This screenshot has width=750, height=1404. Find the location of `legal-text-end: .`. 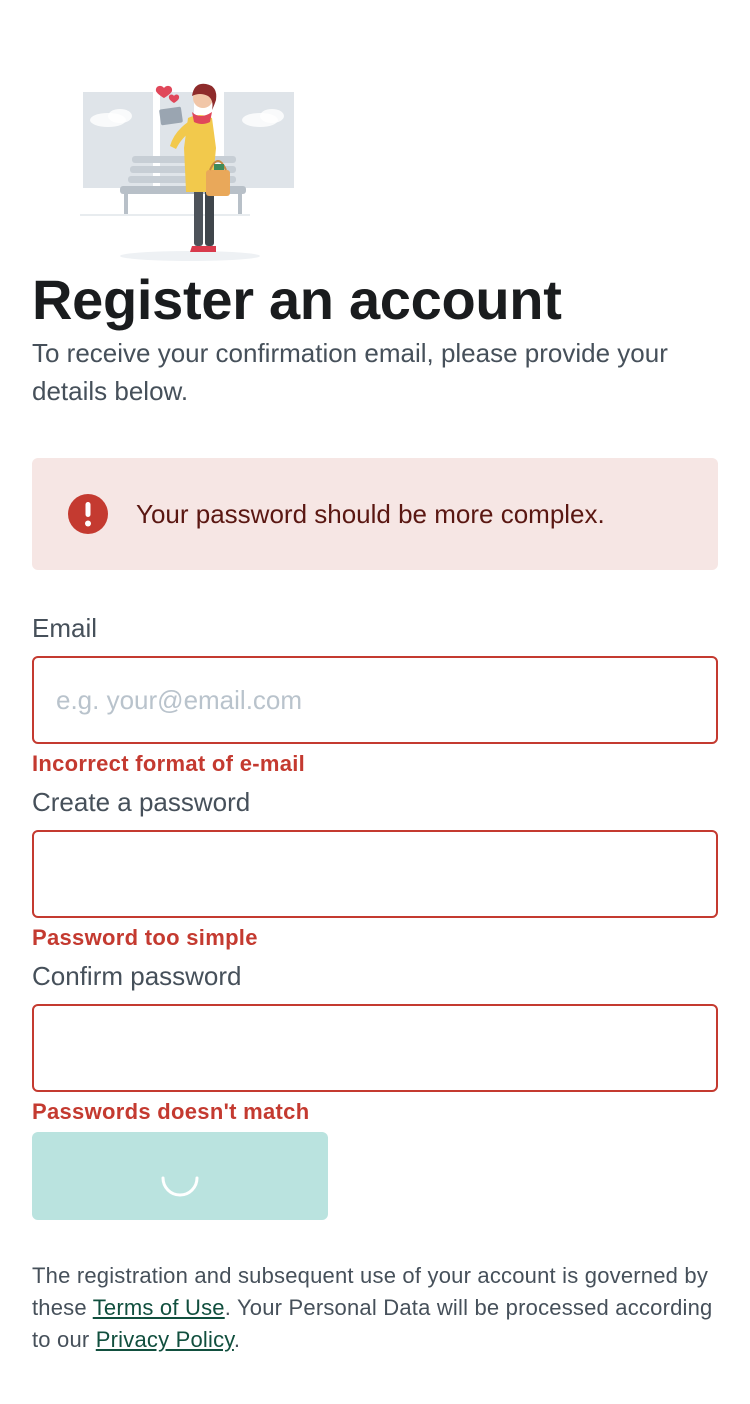

legal-text-end: . is located at coordinates (237, 1339).